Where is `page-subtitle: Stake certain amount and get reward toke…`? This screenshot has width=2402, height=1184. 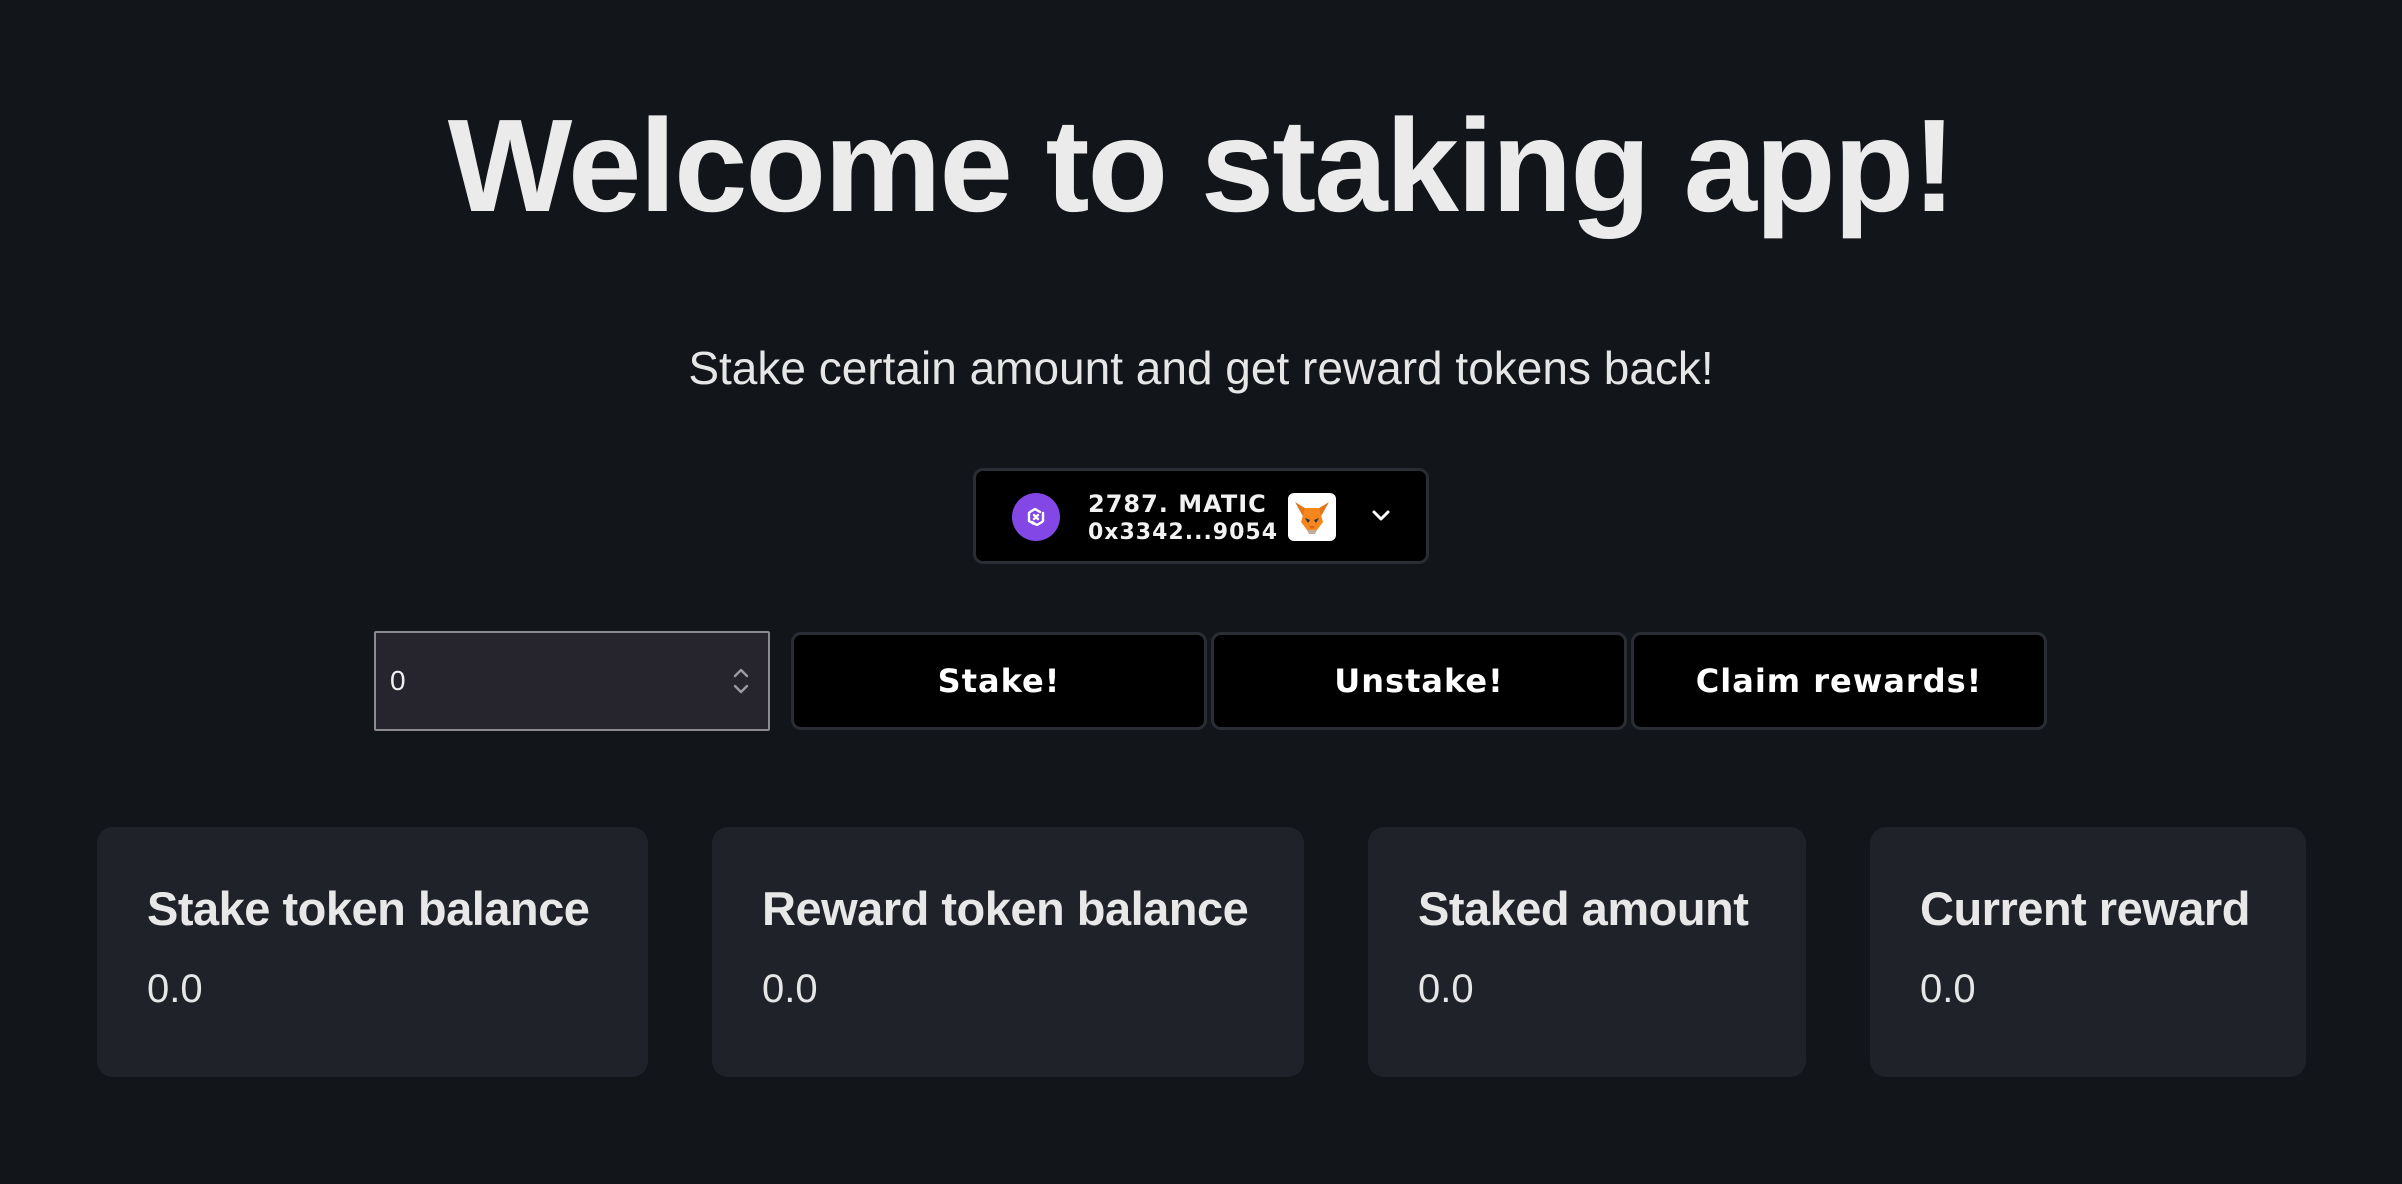 page-subtitle: Stake certain amount and get reward toke… is located at coordinates (1201, 368).